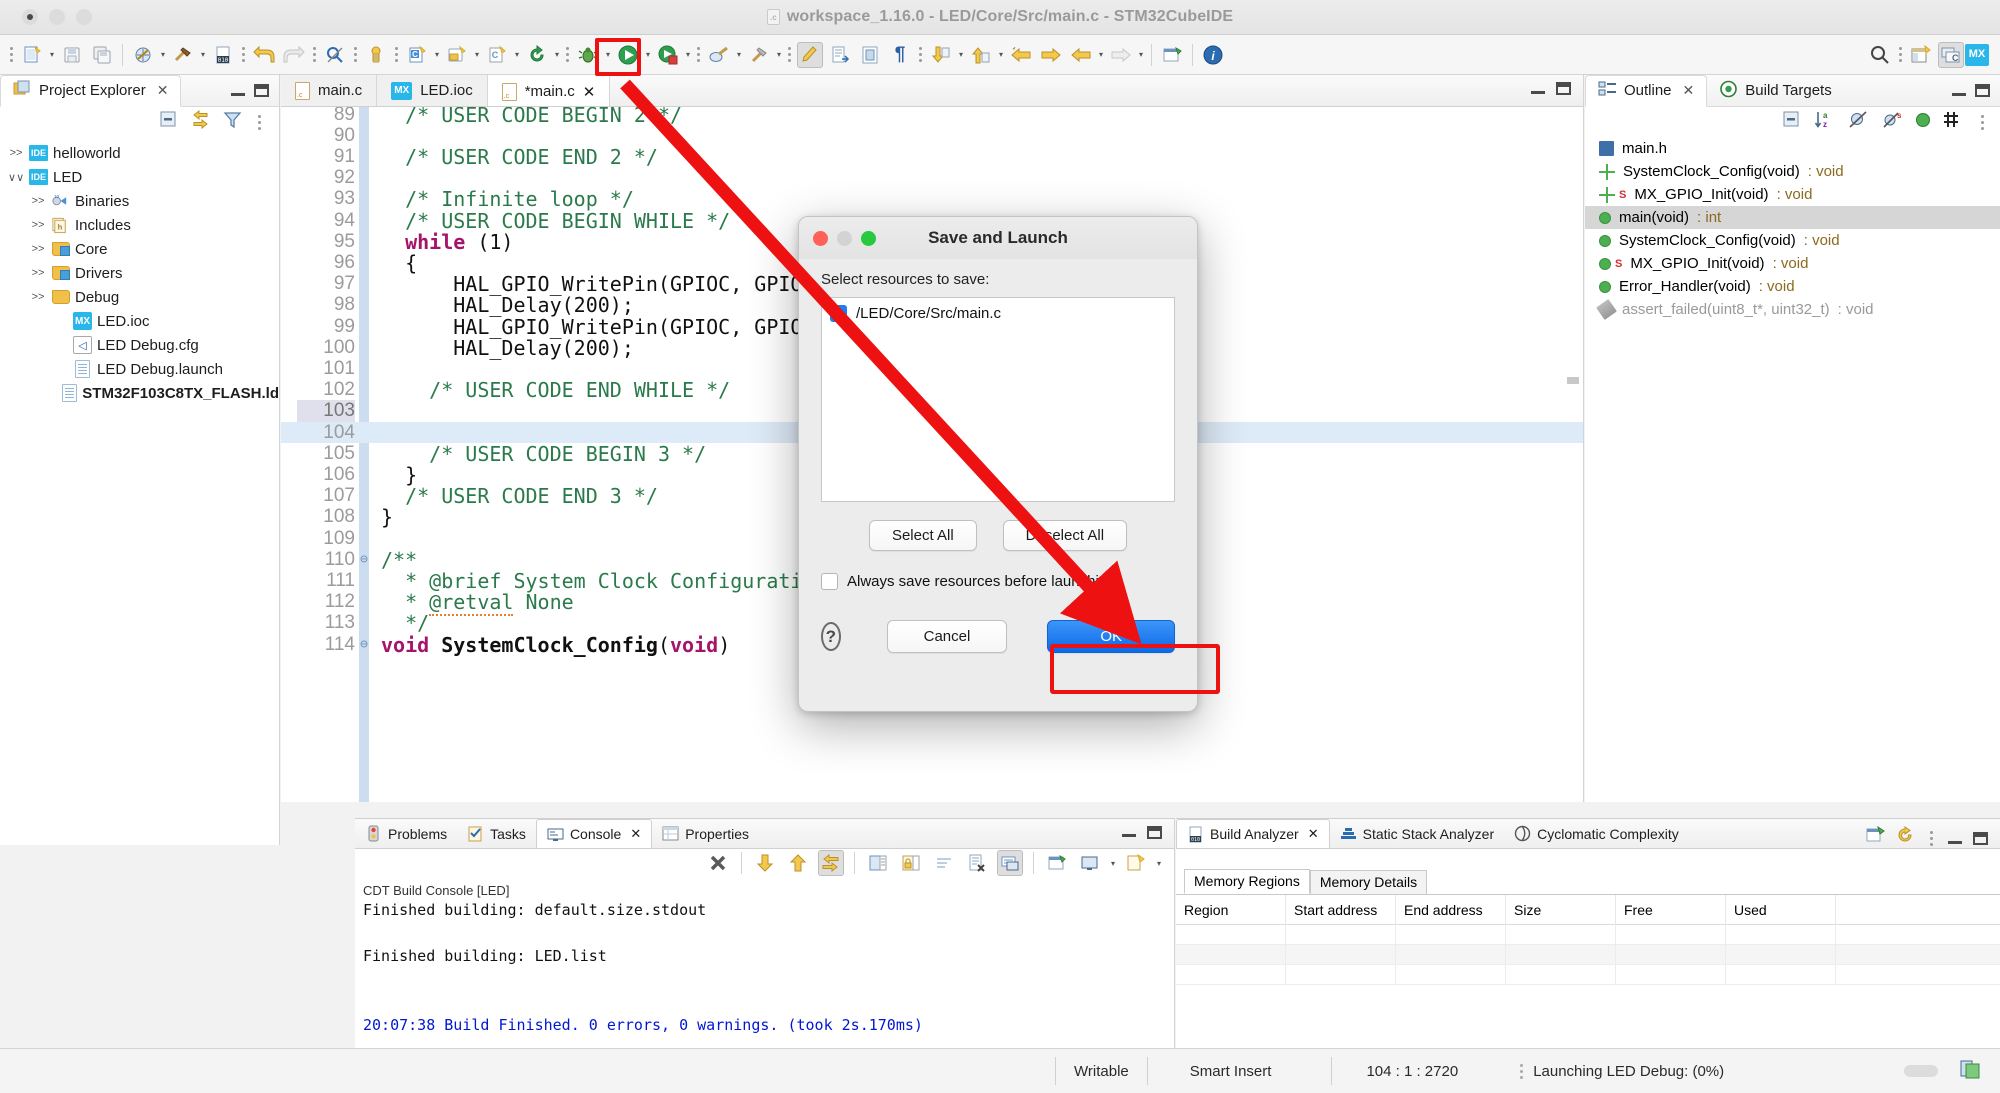  Describe the element at coordinates (11, 55) in the screenshot. I see `toolbar-drag-handle` at that location.